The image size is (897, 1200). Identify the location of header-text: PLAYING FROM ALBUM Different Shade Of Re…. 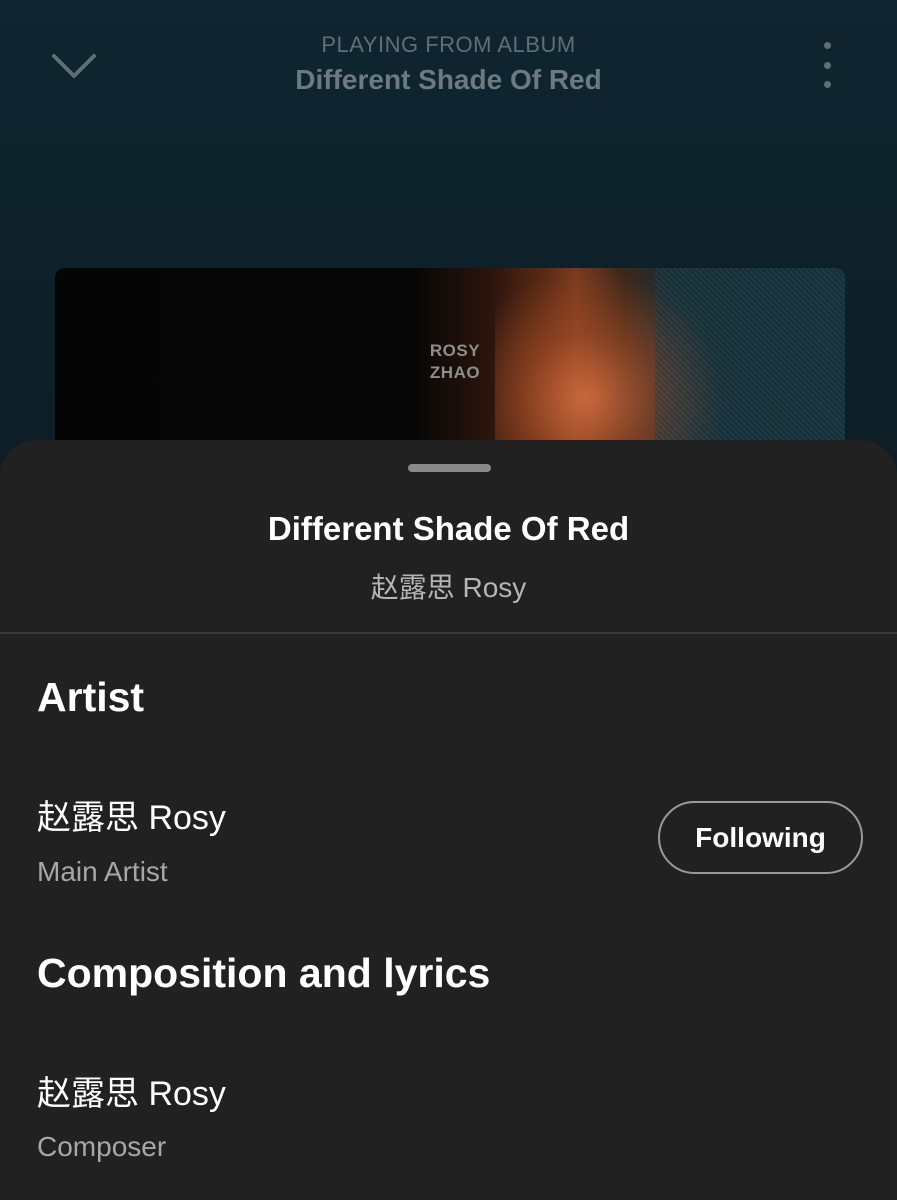
(448, 64).